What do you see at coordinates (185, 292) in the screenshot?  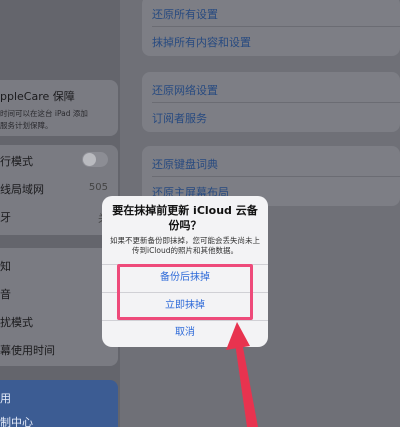 I see `highlight-box` at bounding box center [185, 292].